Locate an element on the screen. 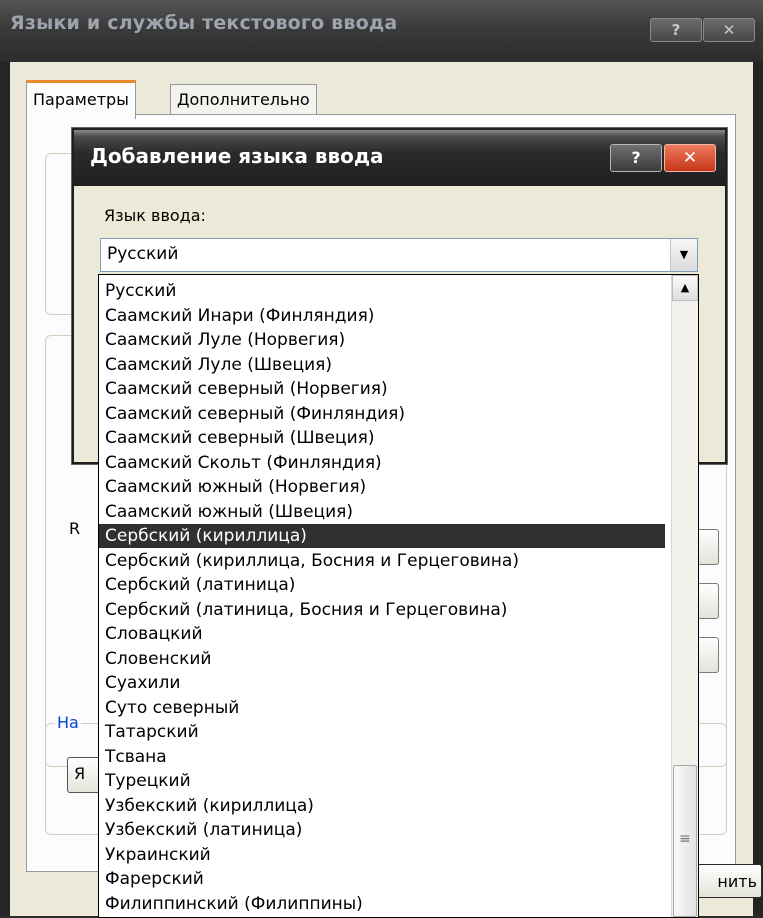 Image resolution: width=763 pixels, height=918 pixels. list-item: Татарский is located at coordinates (382, 732).